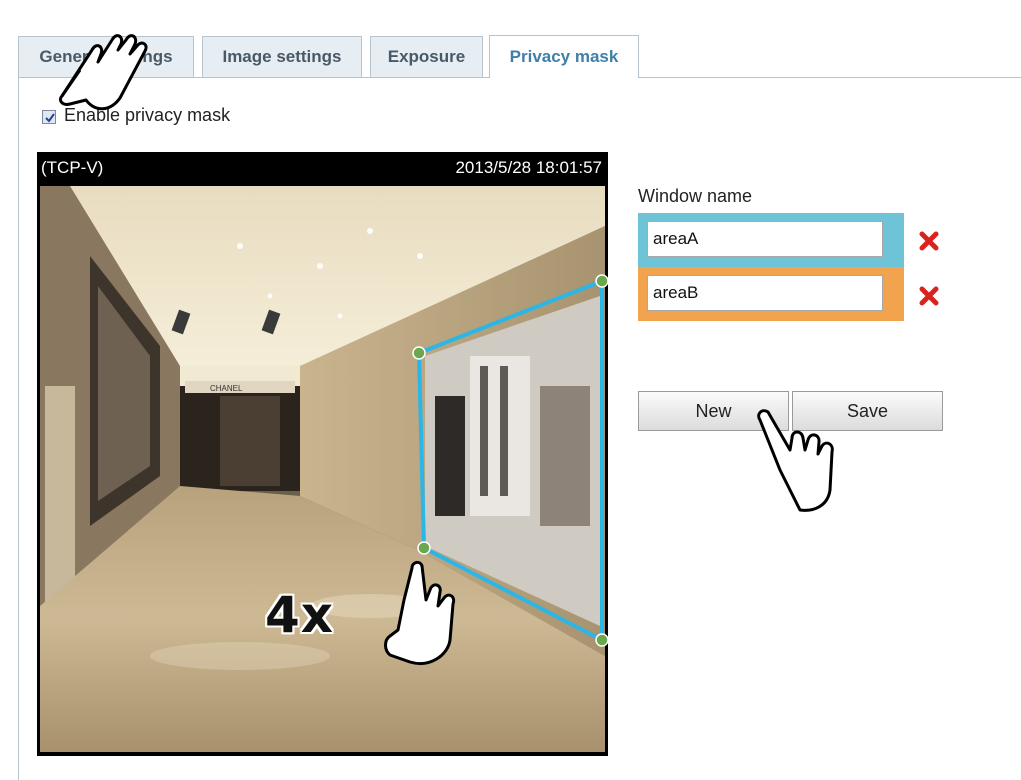 This screenshot has height=780, width=1021. Describe the element at coordinates (226, 388) in the screenshot. I see `store-sign: CHANEL` at that location.